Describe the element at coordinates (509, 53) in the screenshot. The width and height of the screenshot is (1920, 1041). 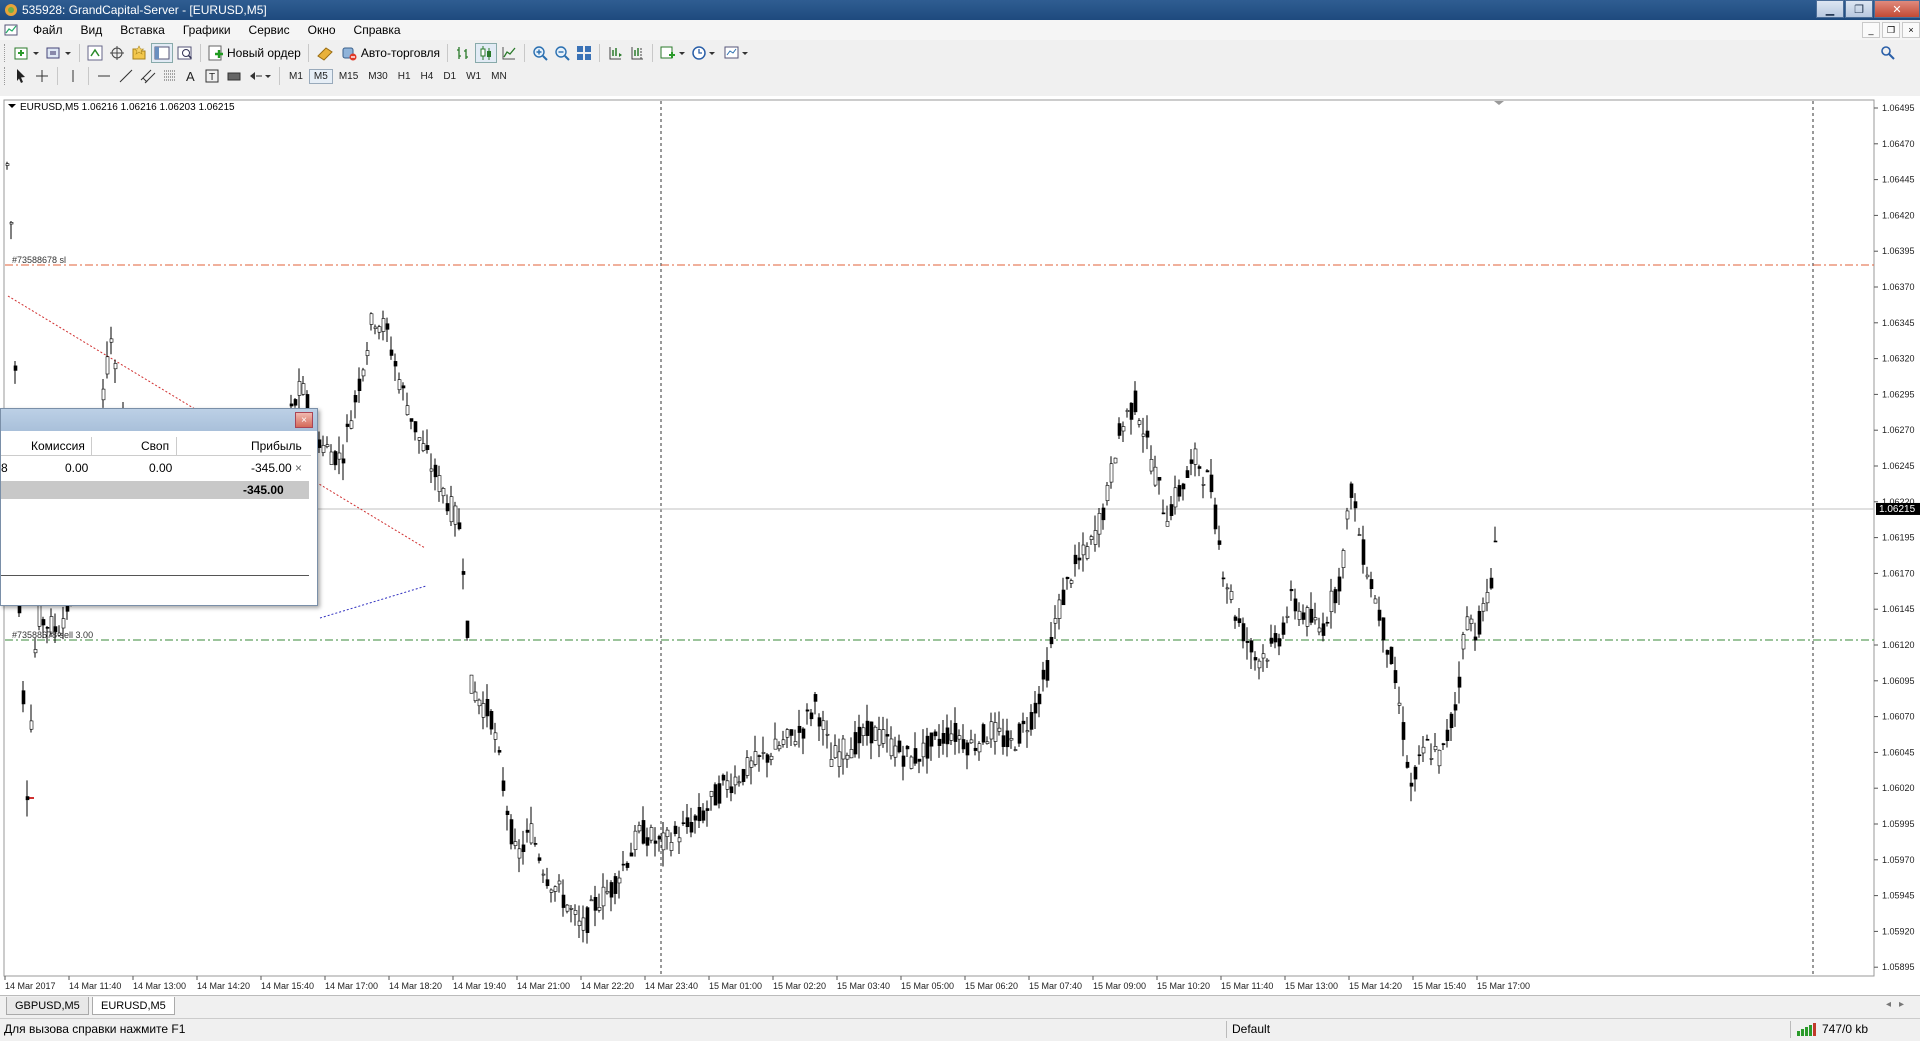
I see `line-chart-button` at that location.